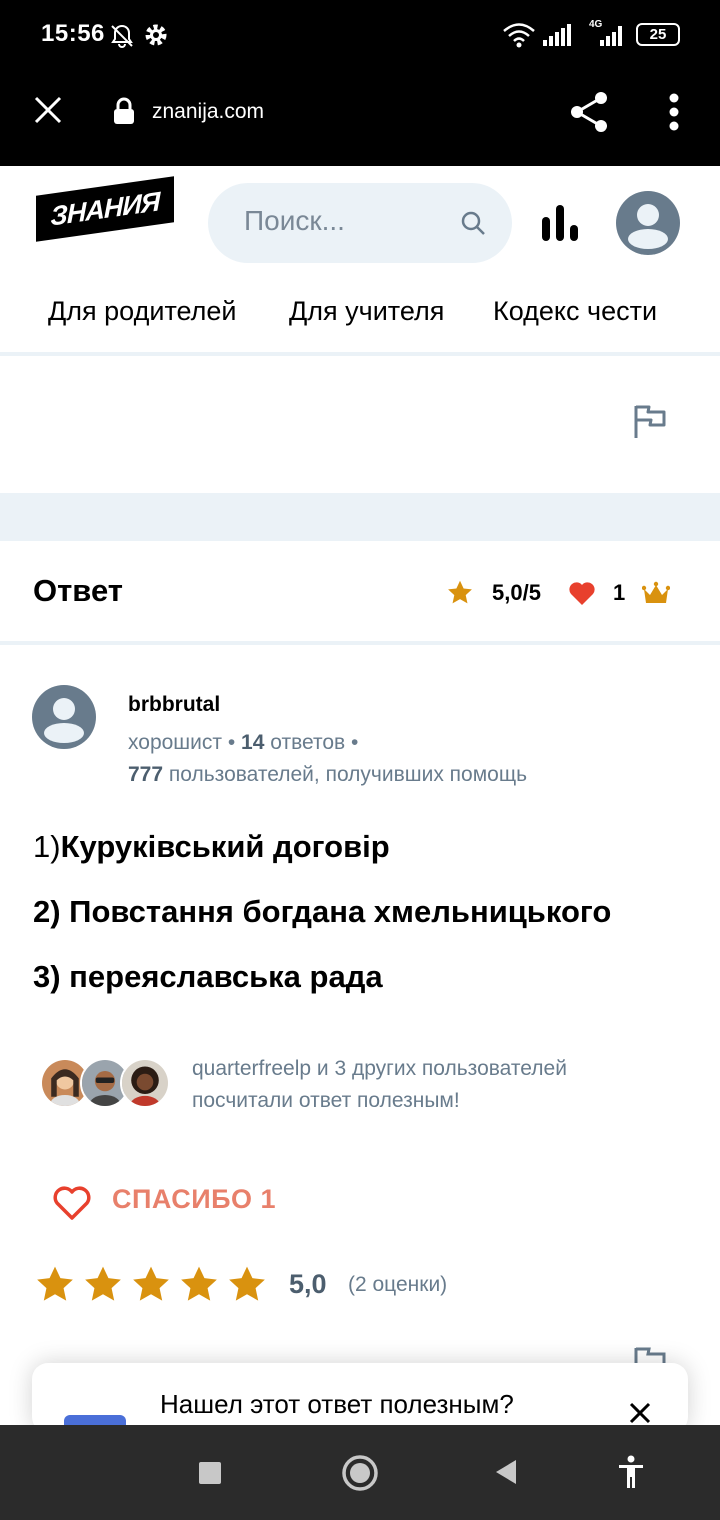 Image resolution: width=720 pixels, height=1520 pixels. Describe the element at coordinates (360, 118) in the screenshot. I see `browser-toolbar: znanija.com` at that location.